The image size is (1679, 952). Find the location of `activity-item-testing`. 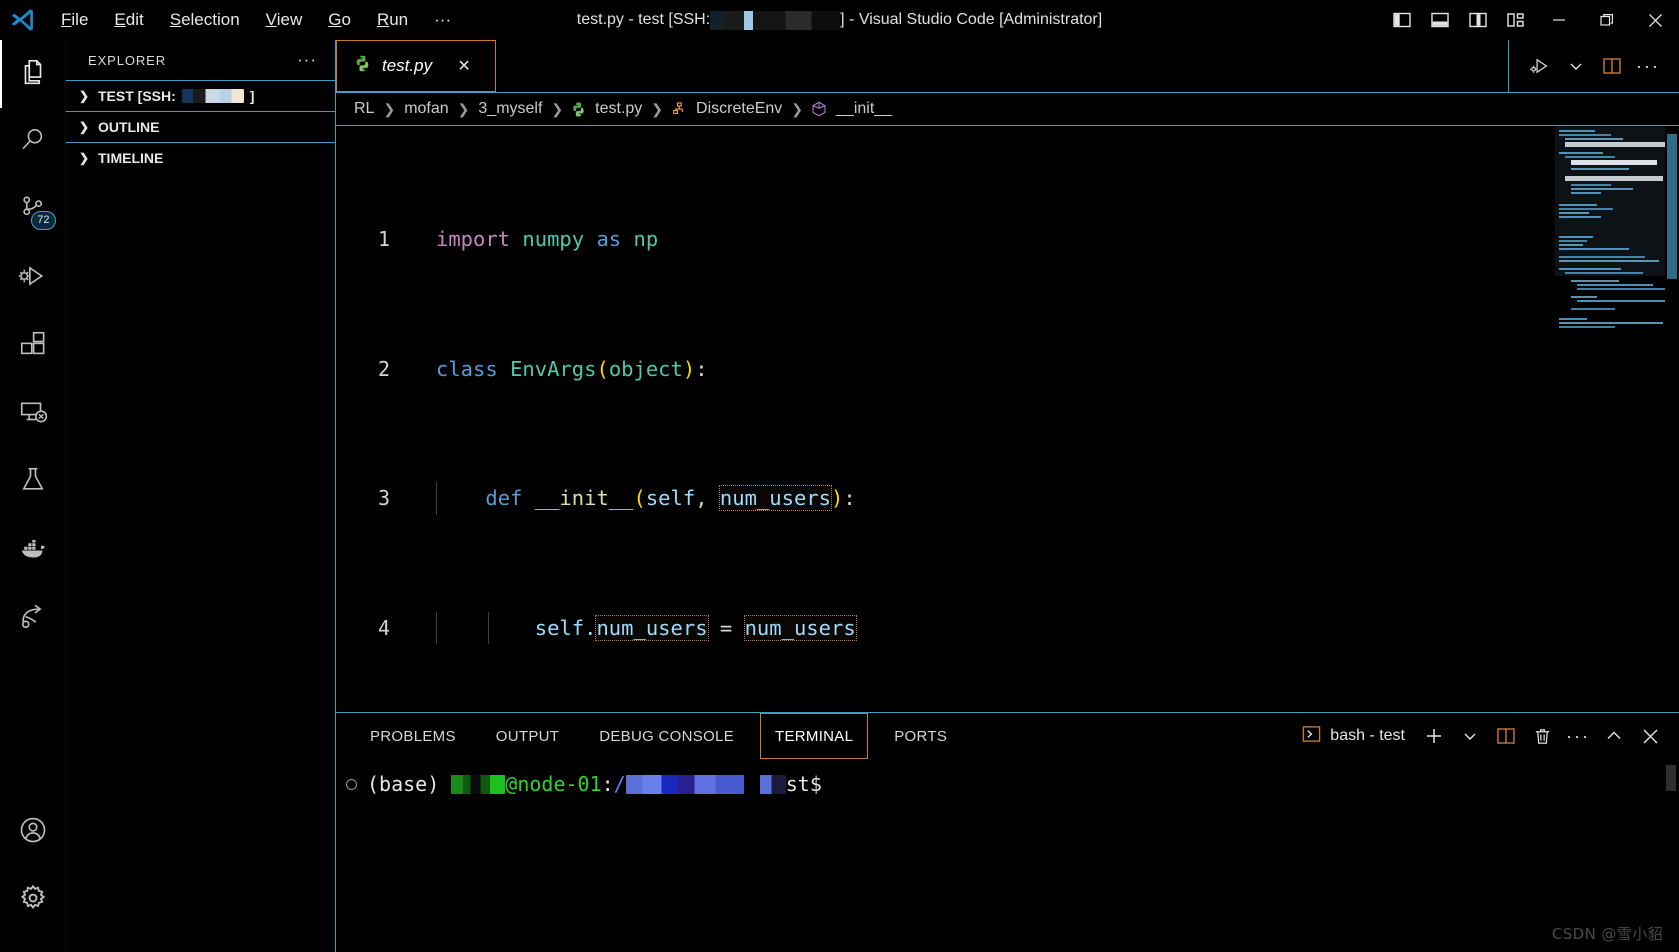

activity-item-testing is located at coordinates (33, 482).